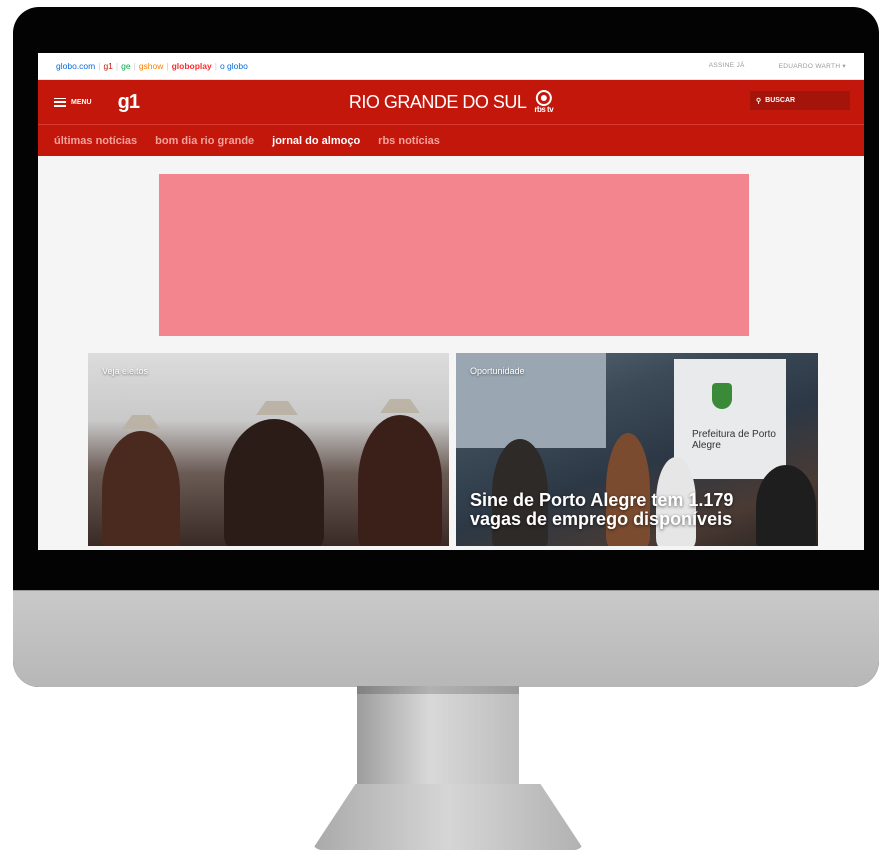 This screenshot has width=879, height=850. I want to click on link-o-globo: o globo, so click(234, 66).